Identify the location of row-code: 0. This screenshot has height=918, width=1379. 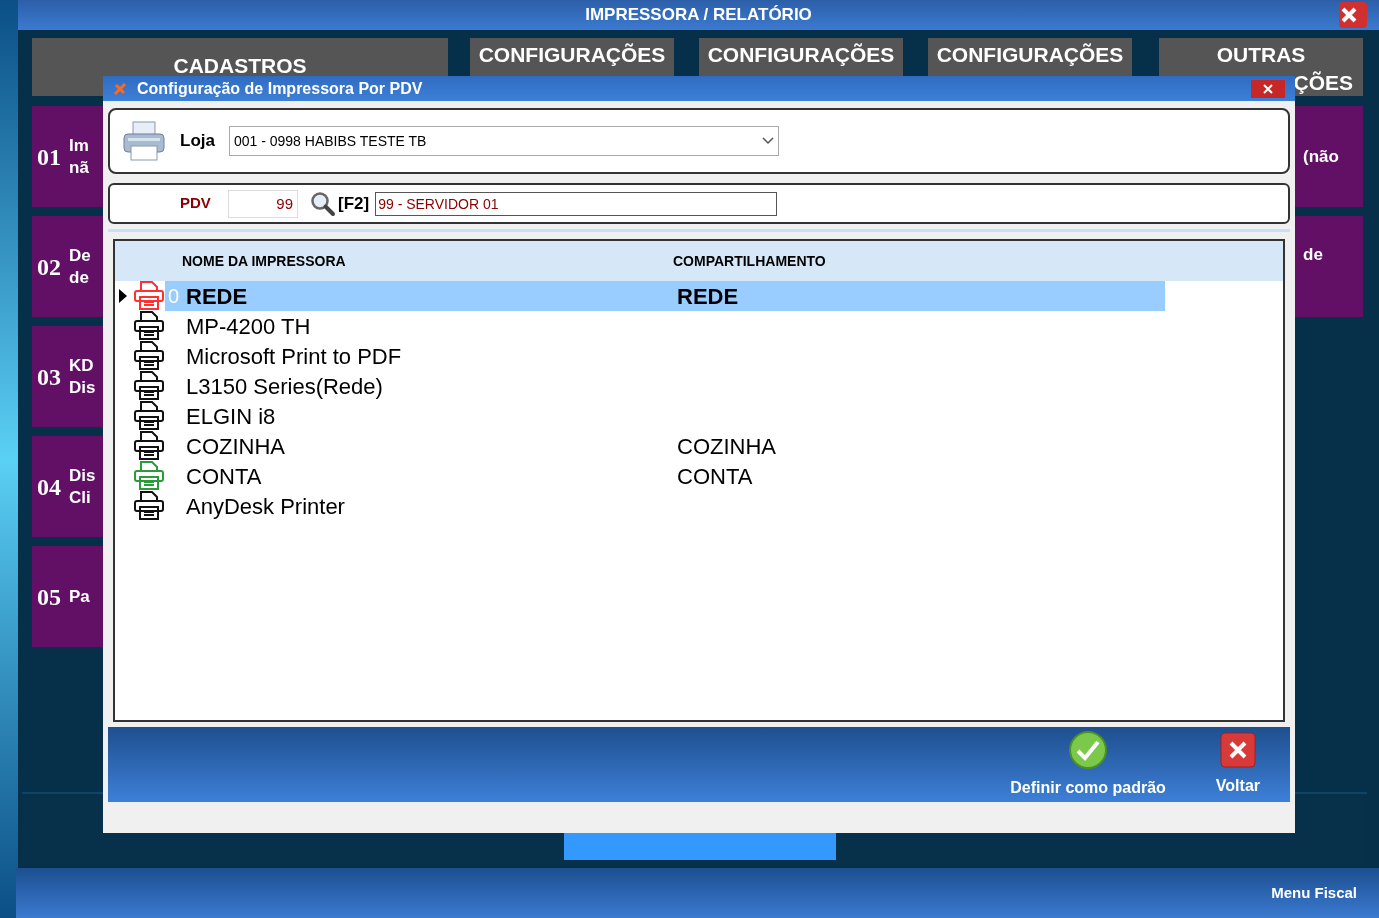
(174, 296).